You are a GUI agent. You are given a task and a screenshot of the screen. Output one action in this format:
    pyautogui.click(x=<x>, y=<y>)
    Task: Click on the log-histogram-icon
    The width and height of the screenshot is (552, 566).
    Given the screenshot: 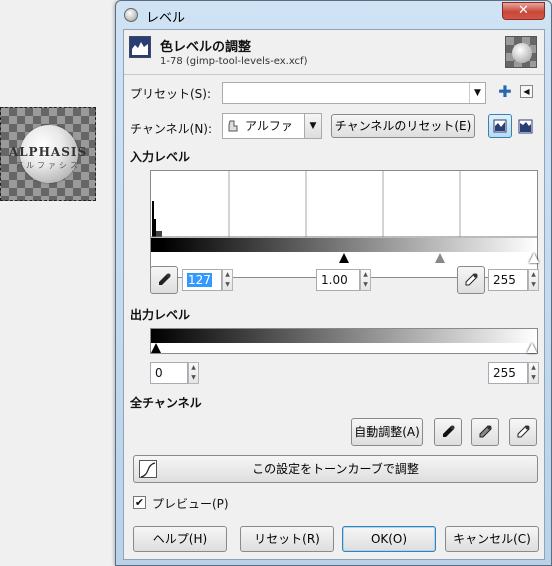 What is the action you would take?
    pyautogui.click(x=525, y=126)
    